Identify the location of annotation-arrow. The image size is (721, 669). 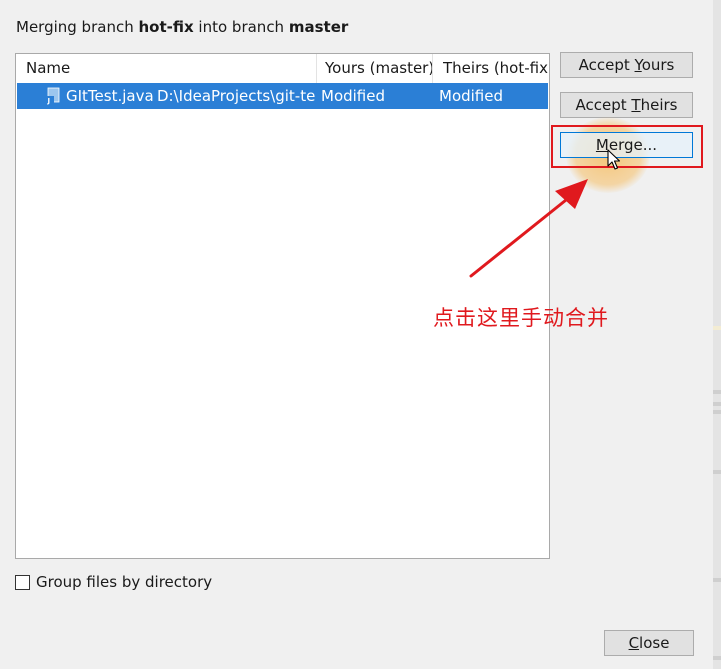
(528, 228).